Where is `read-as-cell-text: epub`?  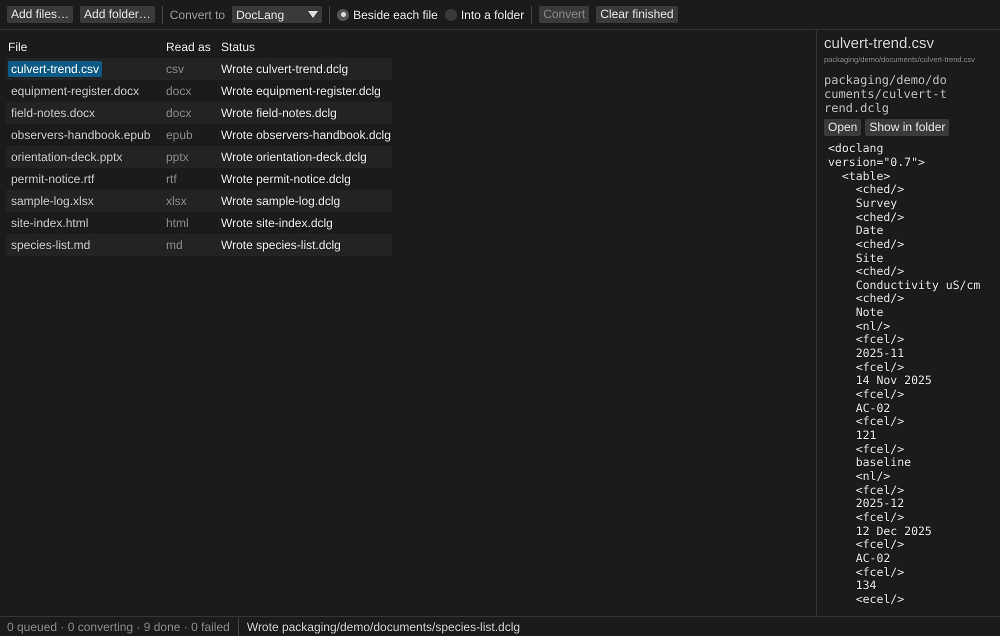
read-as-cell-text: epub is located at coordinates (180, 135).